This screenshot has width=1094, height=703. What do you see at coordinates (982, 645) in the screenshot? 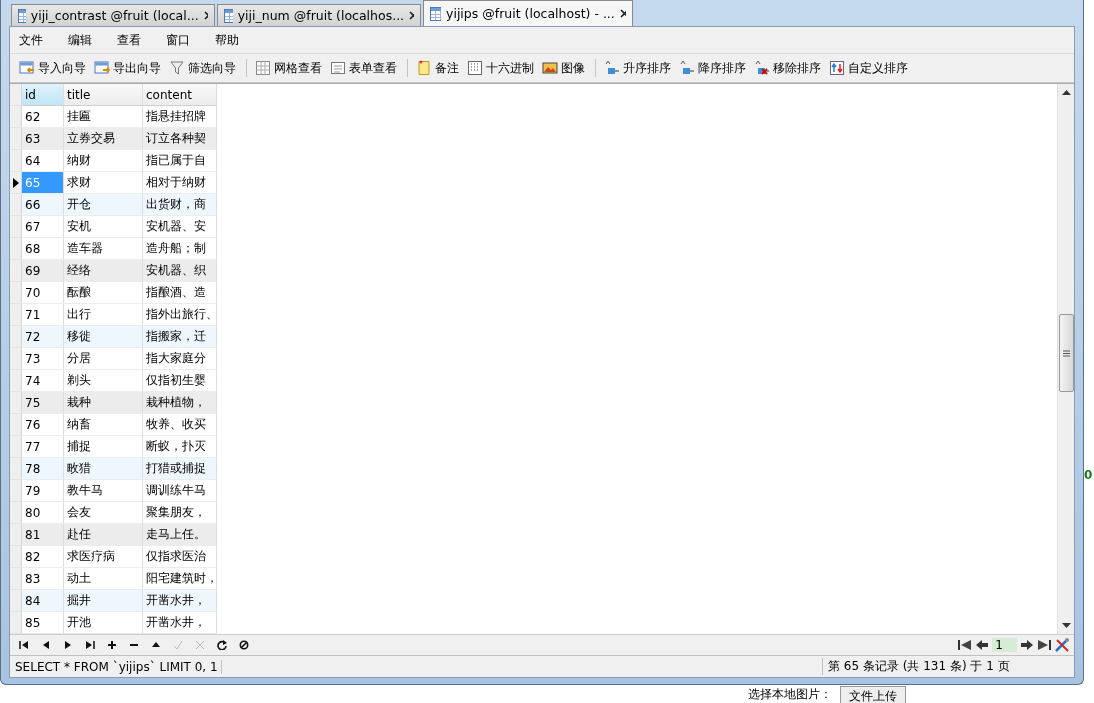
I see `previous-page-icon` at bounding box center [982, 645].